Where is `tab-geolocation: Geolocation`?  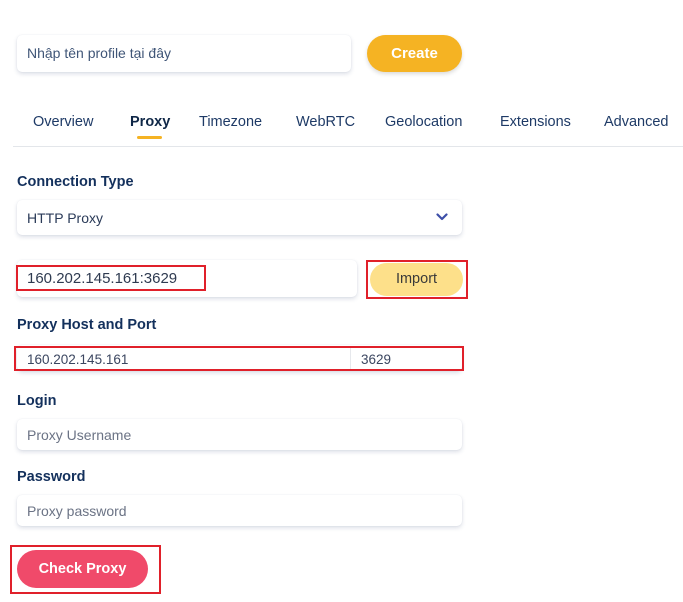
tab-geolocation: Geolocation is located at coordinates (423, 122).